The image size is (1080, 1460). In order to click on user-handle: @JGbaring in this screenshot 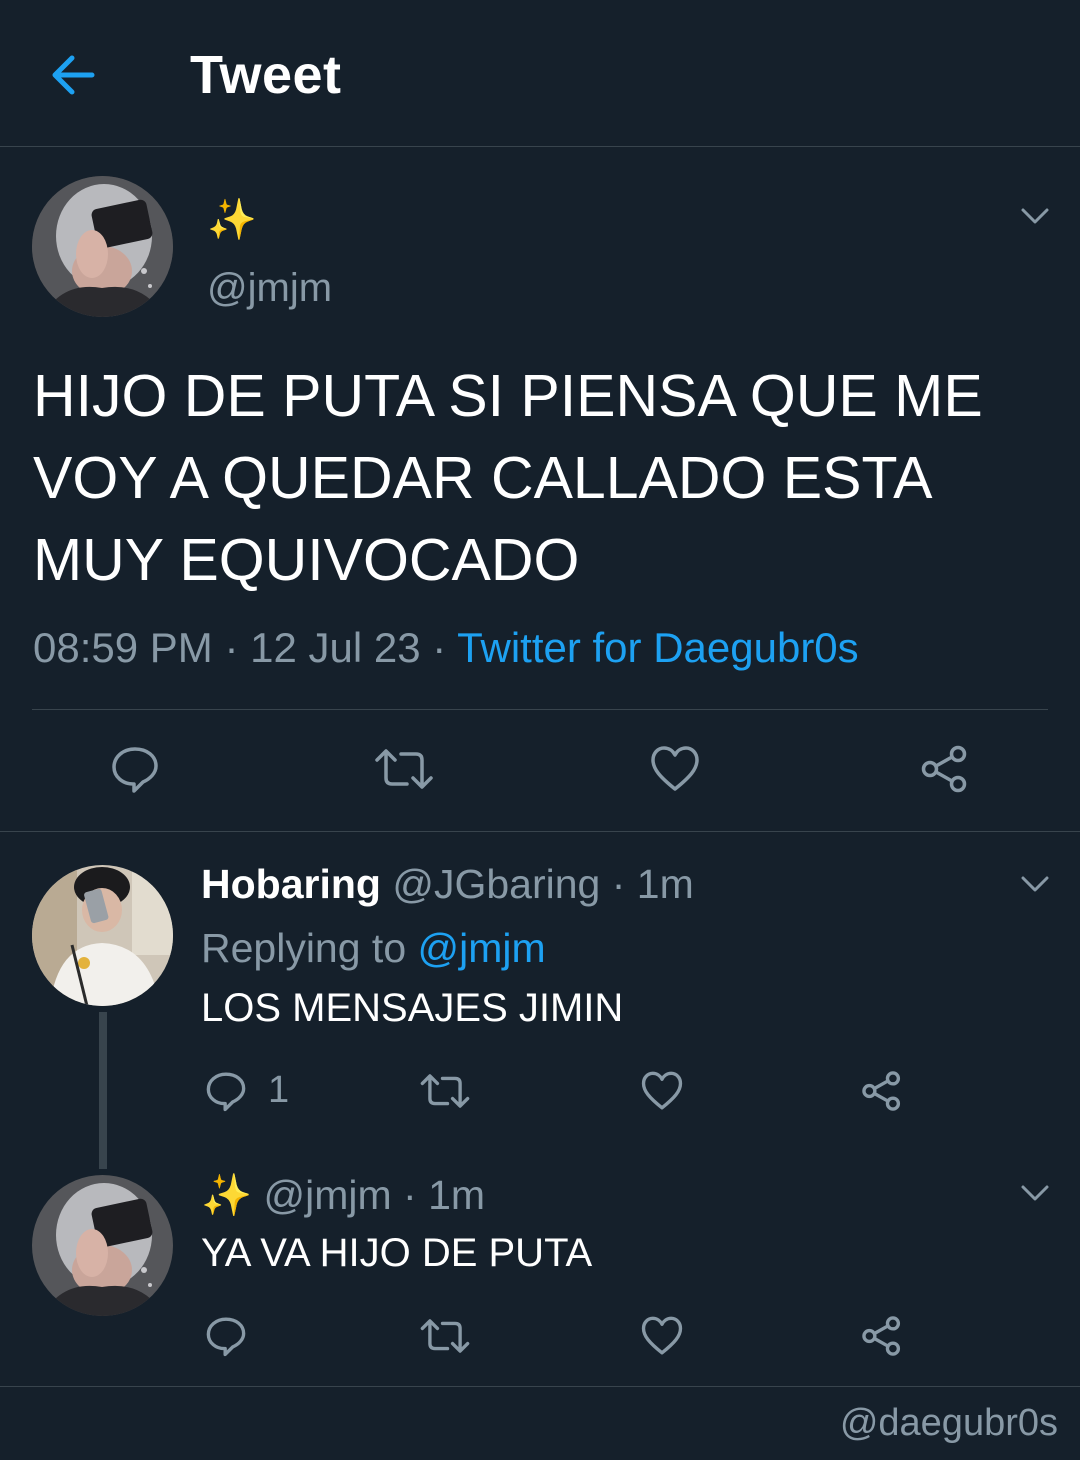, I will do `click(496, 884)`.